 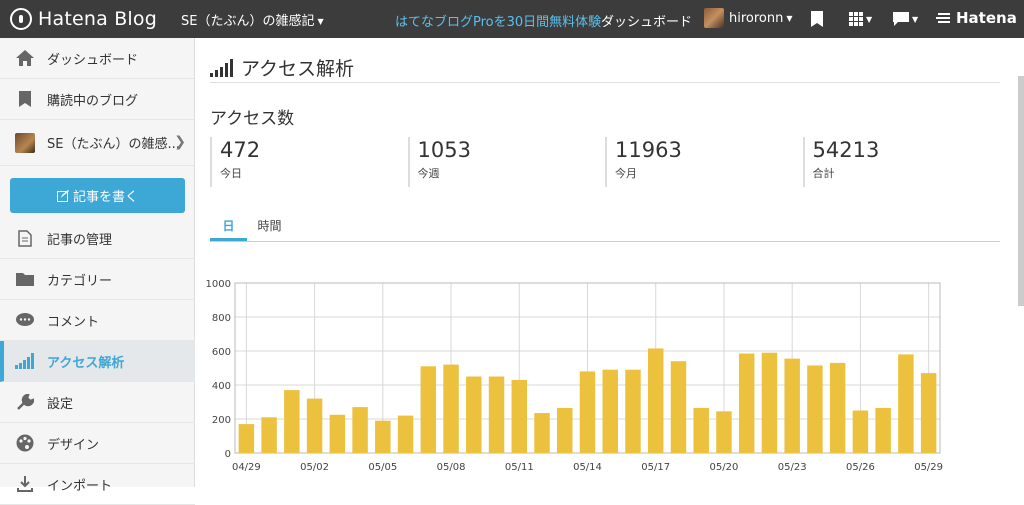 What do you see at coordinates (97, 99) in the screenshot?
I see `sidebar-item-subscriptions: 購読中のブログ` at bounding box center [97, 99].